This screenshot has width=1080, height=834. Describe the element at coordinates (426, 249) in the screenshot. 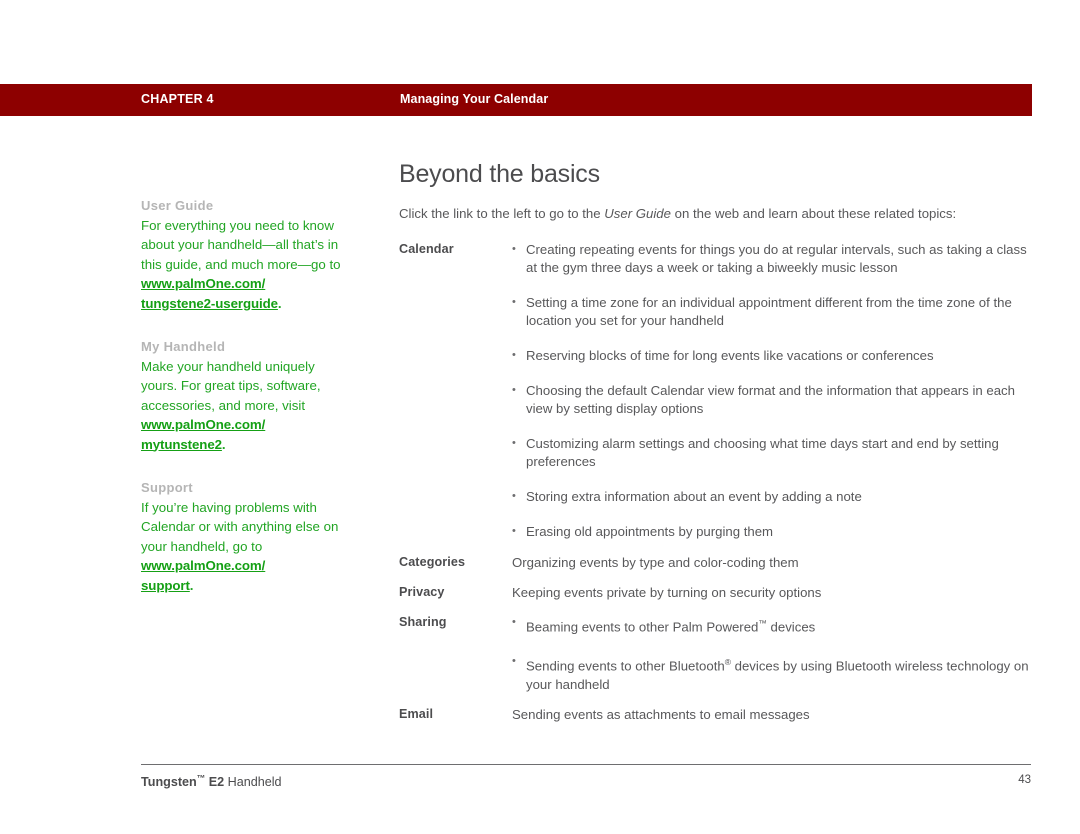

I see `topic-label-calendar: Calendar` at that location.